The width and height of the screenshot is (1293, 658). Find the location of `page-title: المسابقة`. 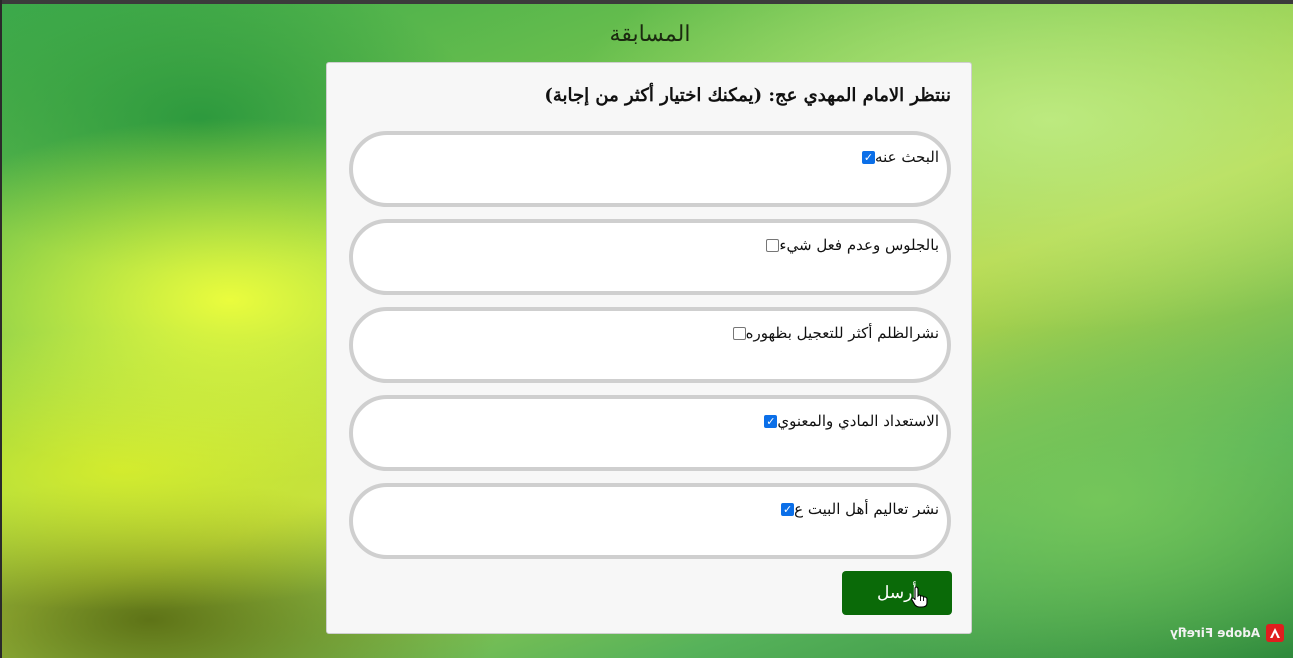

page-title: المسابقة is located at coordinates (650, 34).